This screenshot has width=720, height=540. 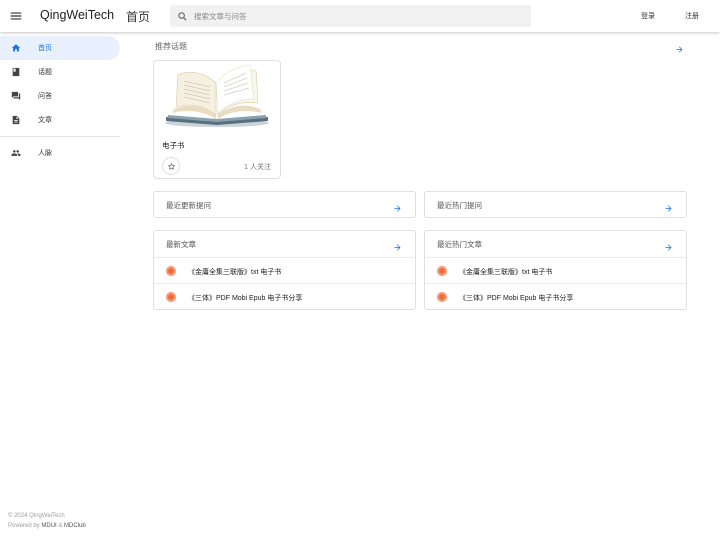 I want to click on latest-articles-header: 最新文章, so click(x=284, y=244).